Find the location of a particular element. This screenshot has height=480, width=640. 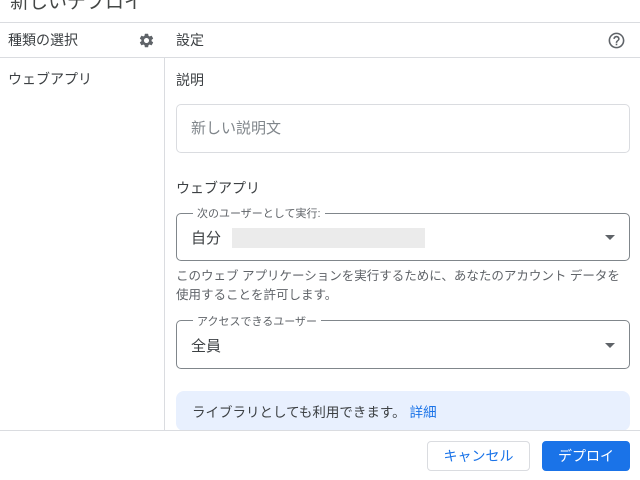

library-info-text: ライブラリとしても利用できます。 is located at coordinates (299, 412).